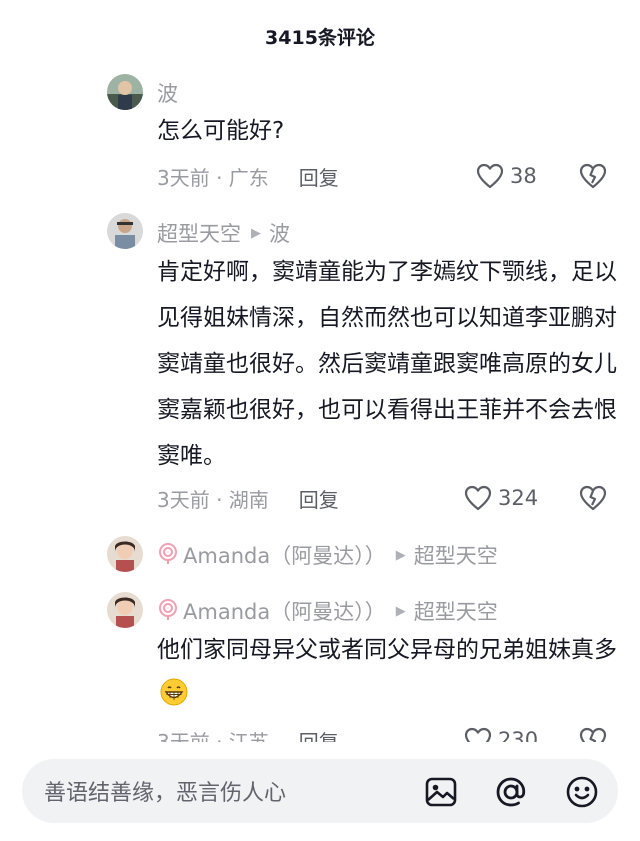 The image size is (640, 841). Describe the element at coordinates (582, 792) in the screenshot. I see `emoji-face-icon` at that location.